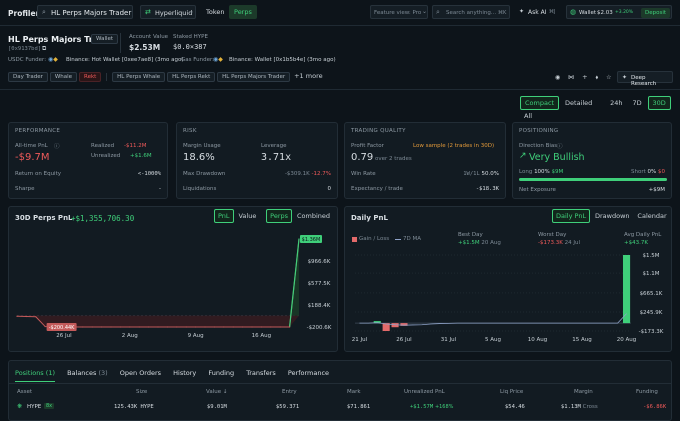  I want to click on max-drawdown-value-group: -$309.1K -12.7%, so click(308, 174).